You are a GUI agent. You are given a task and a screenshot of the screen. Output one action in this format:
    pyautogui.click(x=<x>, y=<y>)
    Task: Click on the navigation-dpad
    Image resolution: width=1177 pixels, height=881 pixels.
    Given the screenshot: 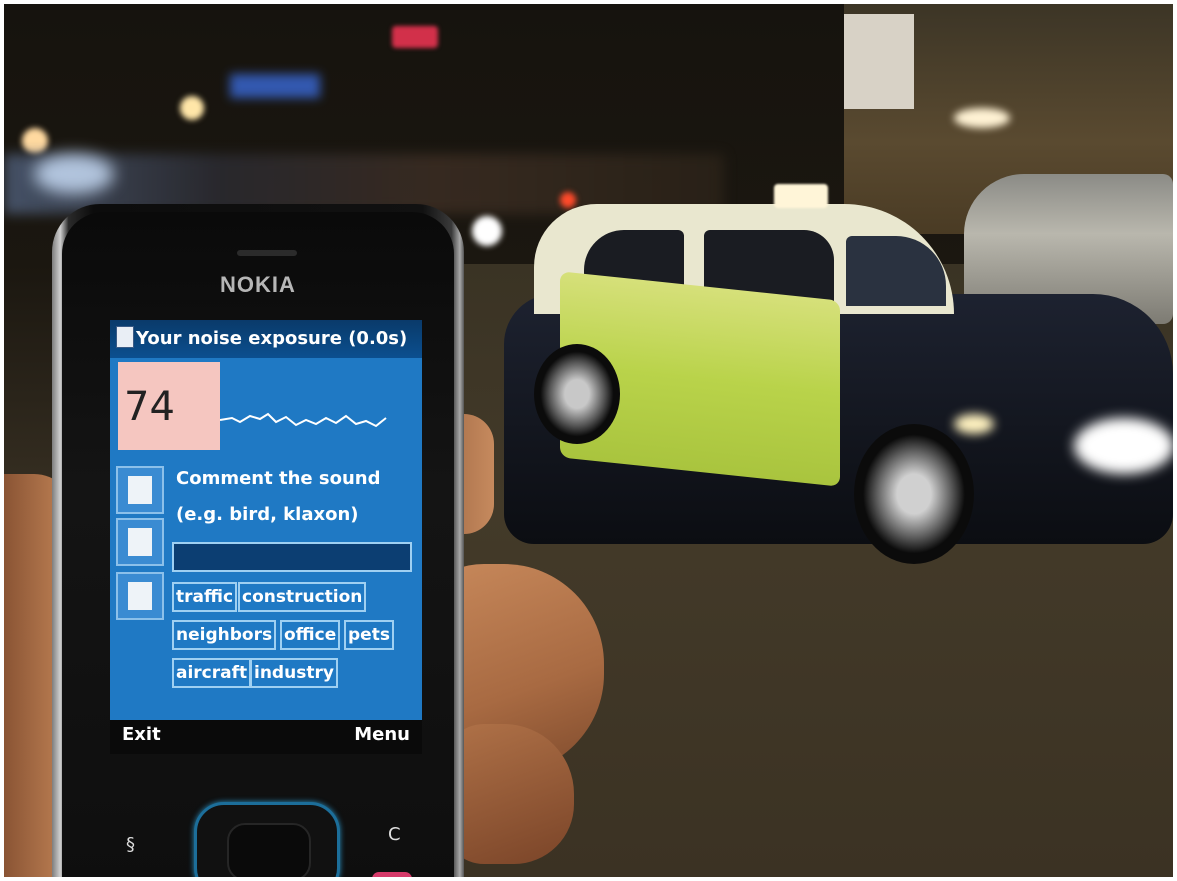 What is the action you would take?
    pyautogui.click(x=267, y=839)
    